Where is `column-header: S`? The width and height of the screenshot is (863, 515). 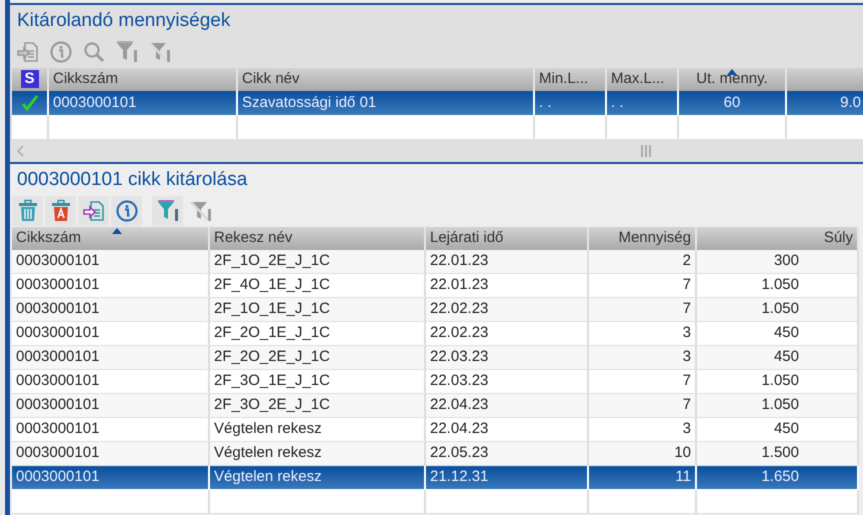 column-header: S is located at coordinates (30, 79).